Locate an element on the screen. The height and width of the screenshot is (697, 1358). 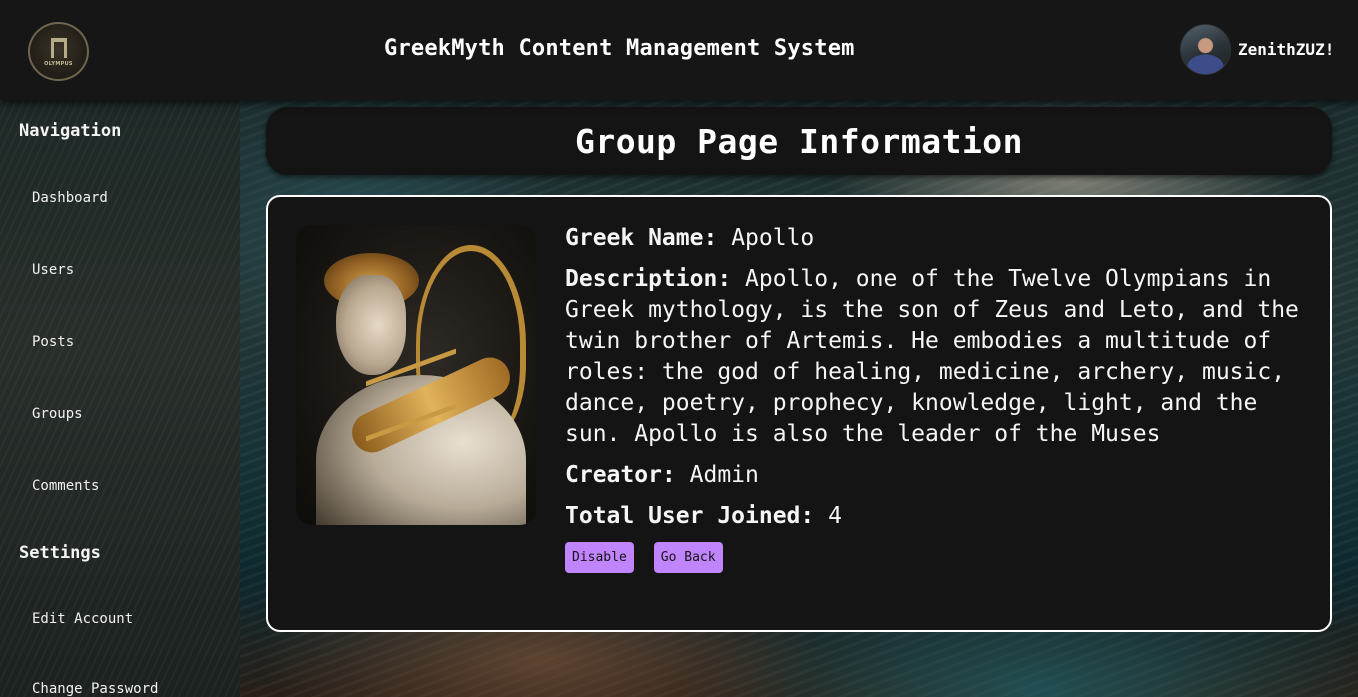
creator-row: Creator: Admin is located at coordinates (935, 475).